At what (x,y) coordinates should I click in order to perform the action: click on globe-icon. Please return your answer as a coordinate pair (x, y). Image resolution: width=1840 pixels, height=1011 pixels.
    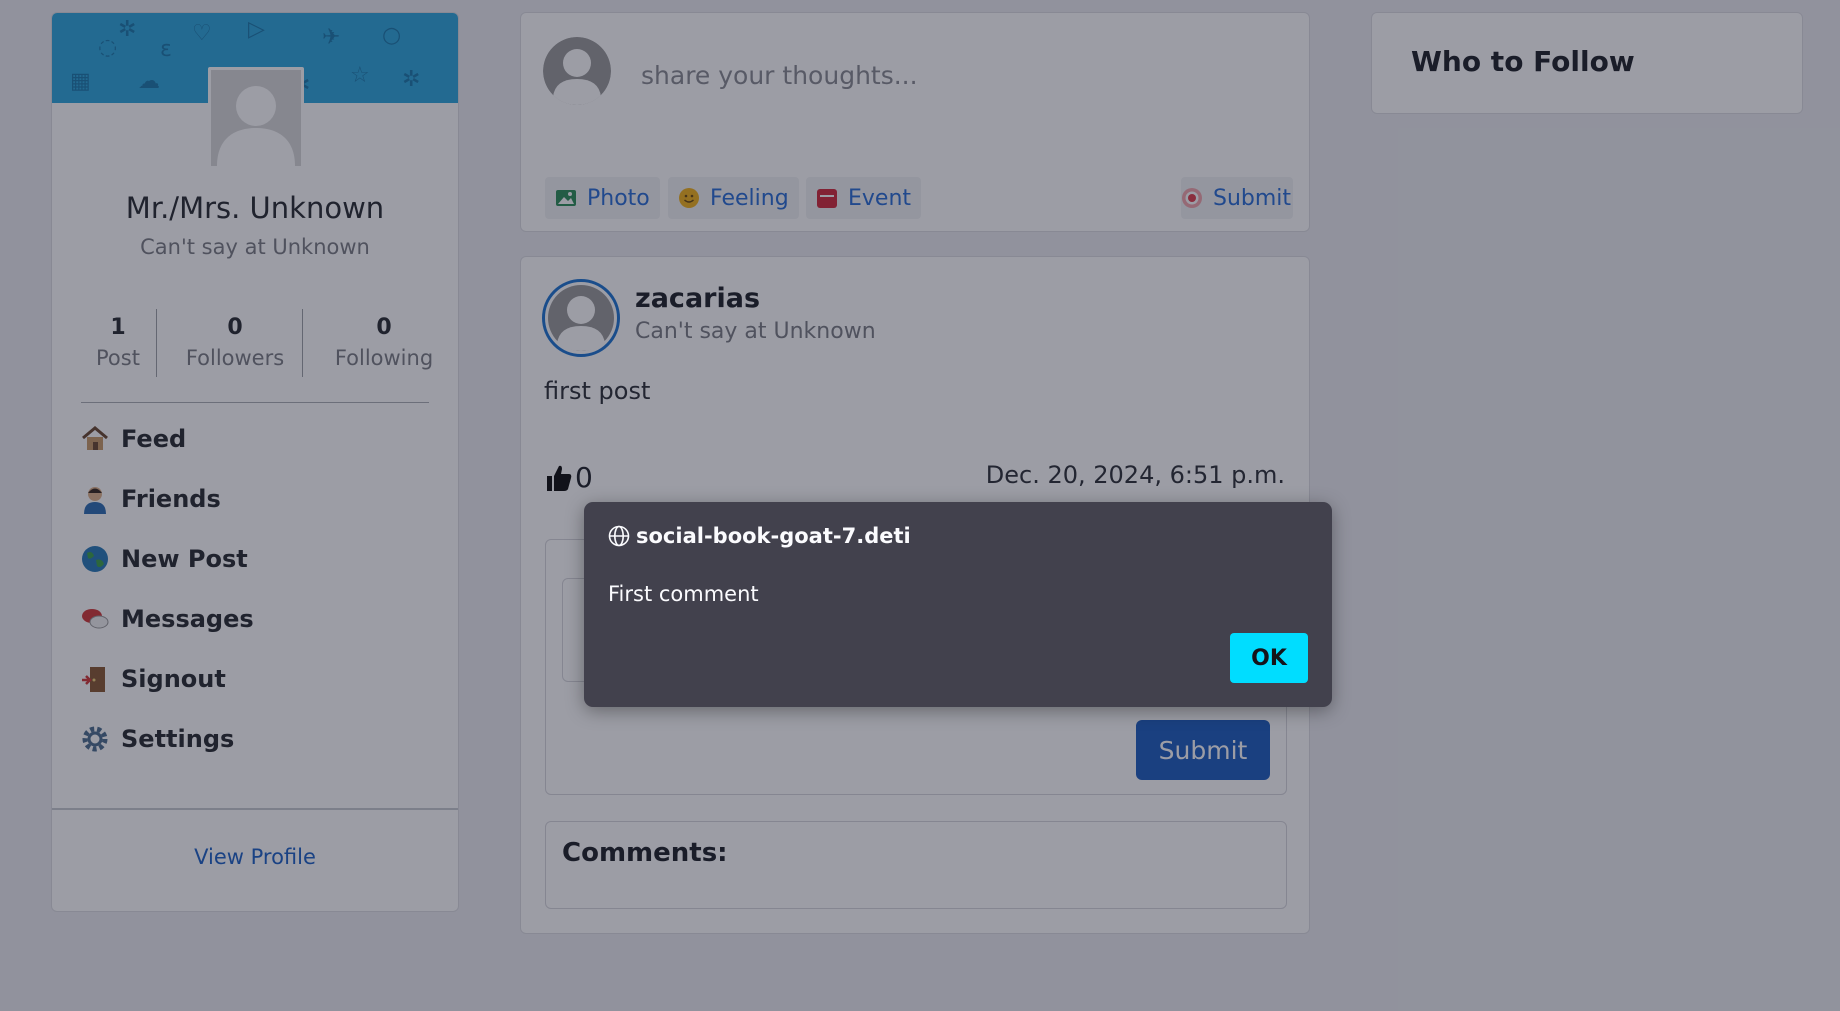
    Looking at the image, I should click on (619, 536).